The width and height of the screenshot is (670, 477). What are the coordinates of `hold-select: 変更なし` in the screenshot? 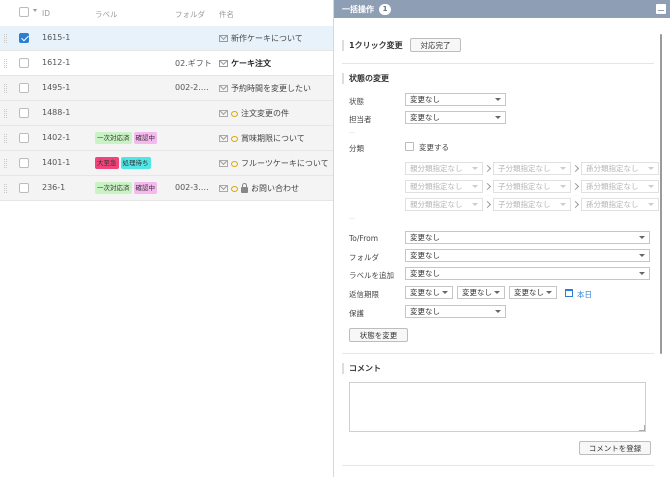 It's located at (455, 311).